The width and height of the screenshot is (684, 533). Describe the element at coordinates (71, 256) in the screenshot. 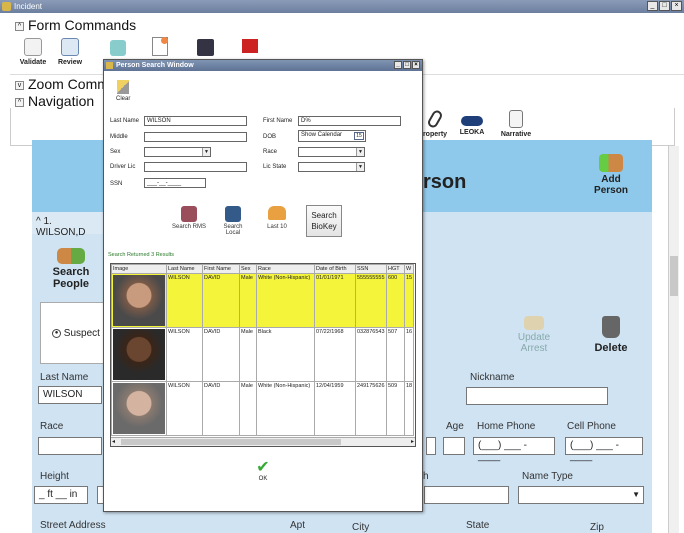

I see `search-people-icon` at that location.